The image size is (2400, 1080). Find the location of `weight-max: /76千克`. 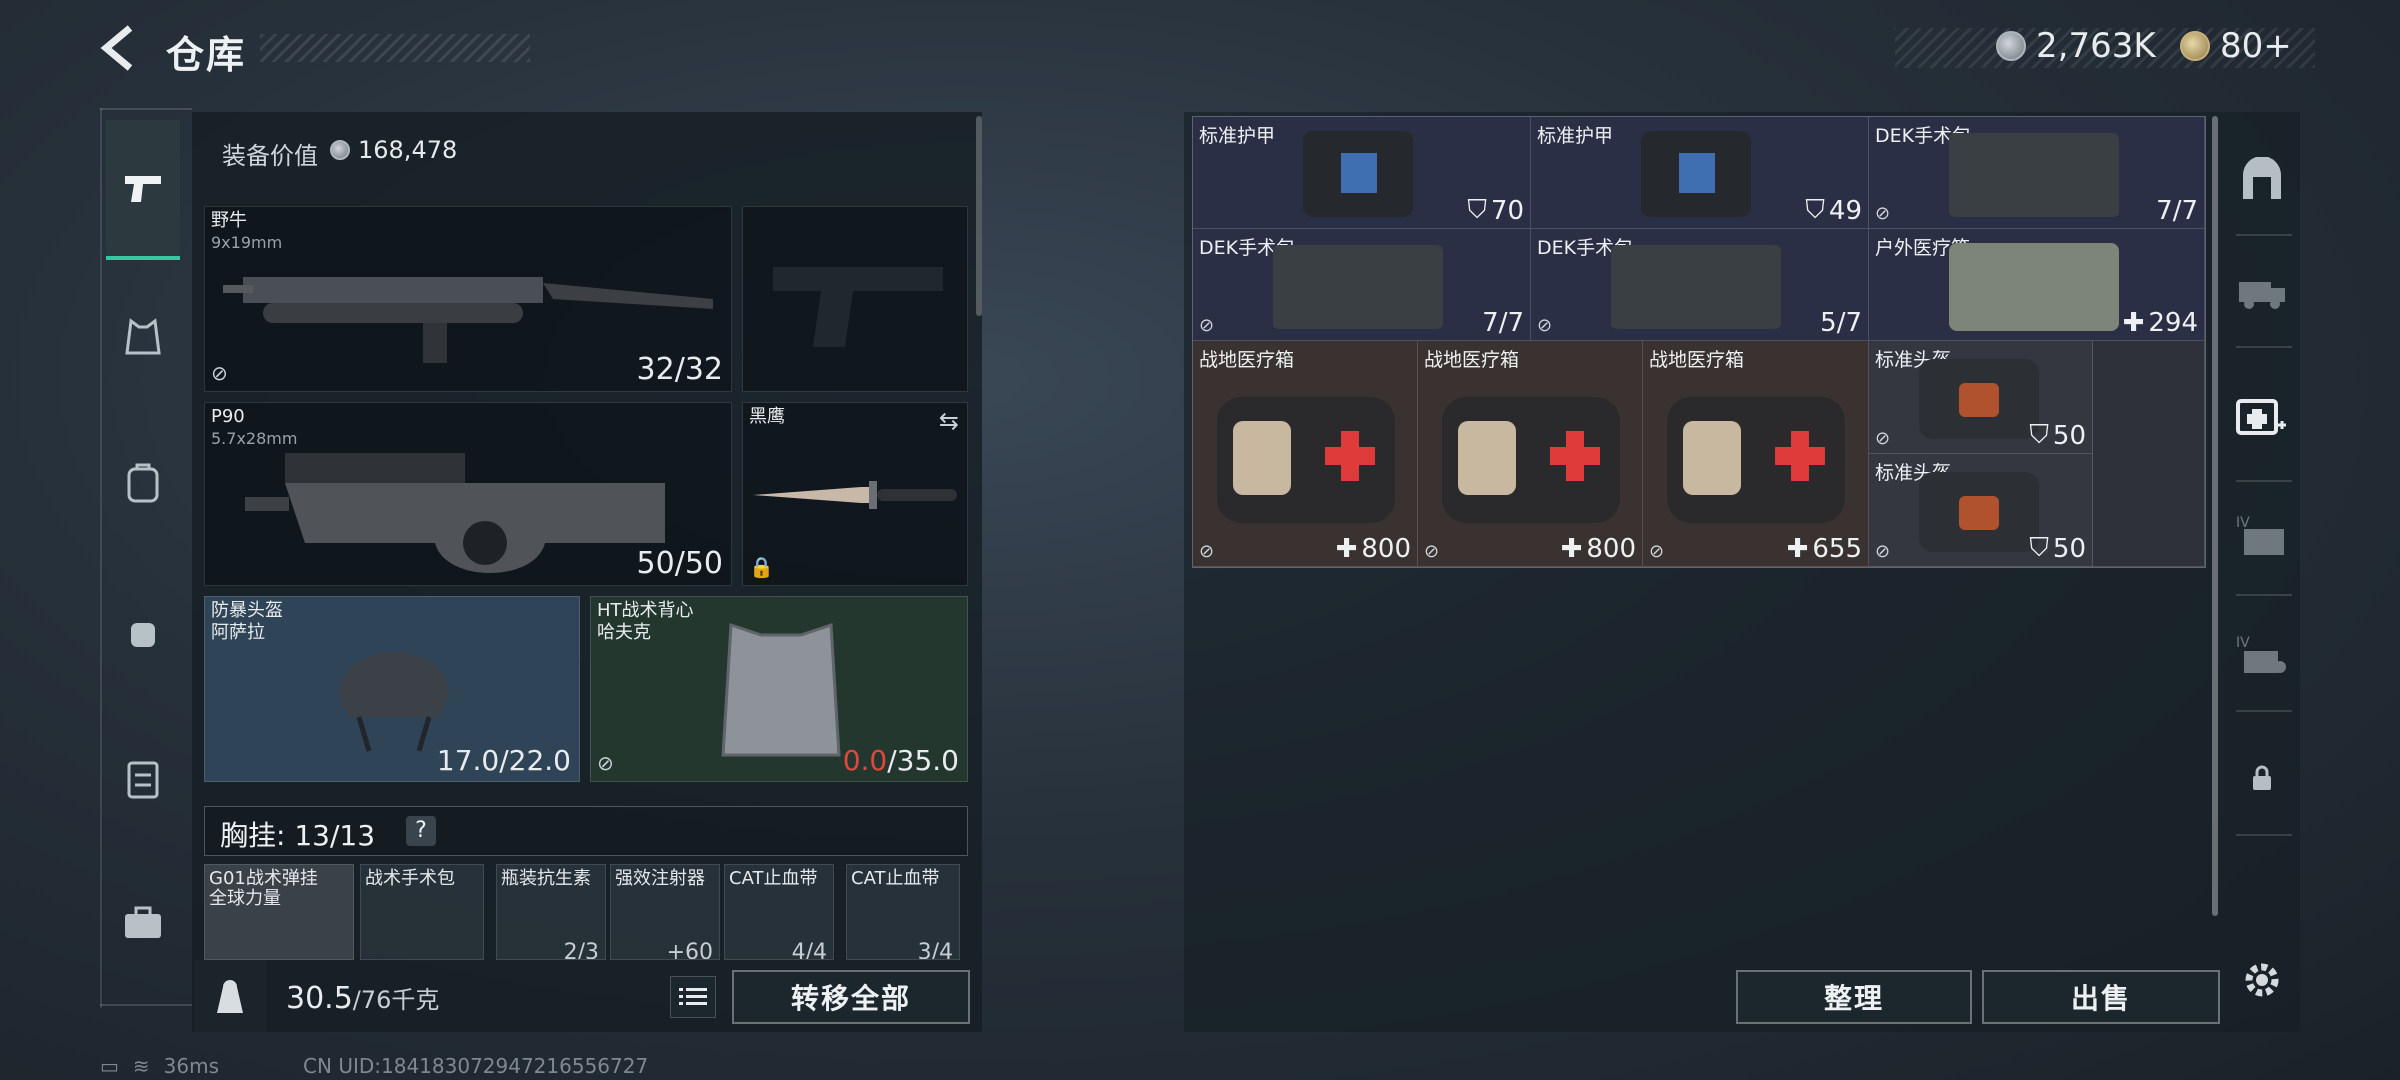

weight-max: /76千克 is located at coordinates (396, 1000).